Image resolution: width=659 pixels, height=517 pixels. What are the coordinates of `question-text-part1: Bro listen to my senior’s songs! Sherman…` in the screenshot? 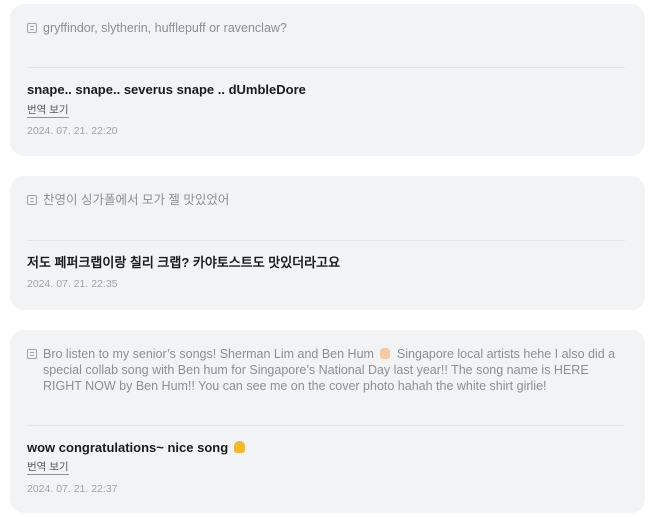 It's located at (208, 354).